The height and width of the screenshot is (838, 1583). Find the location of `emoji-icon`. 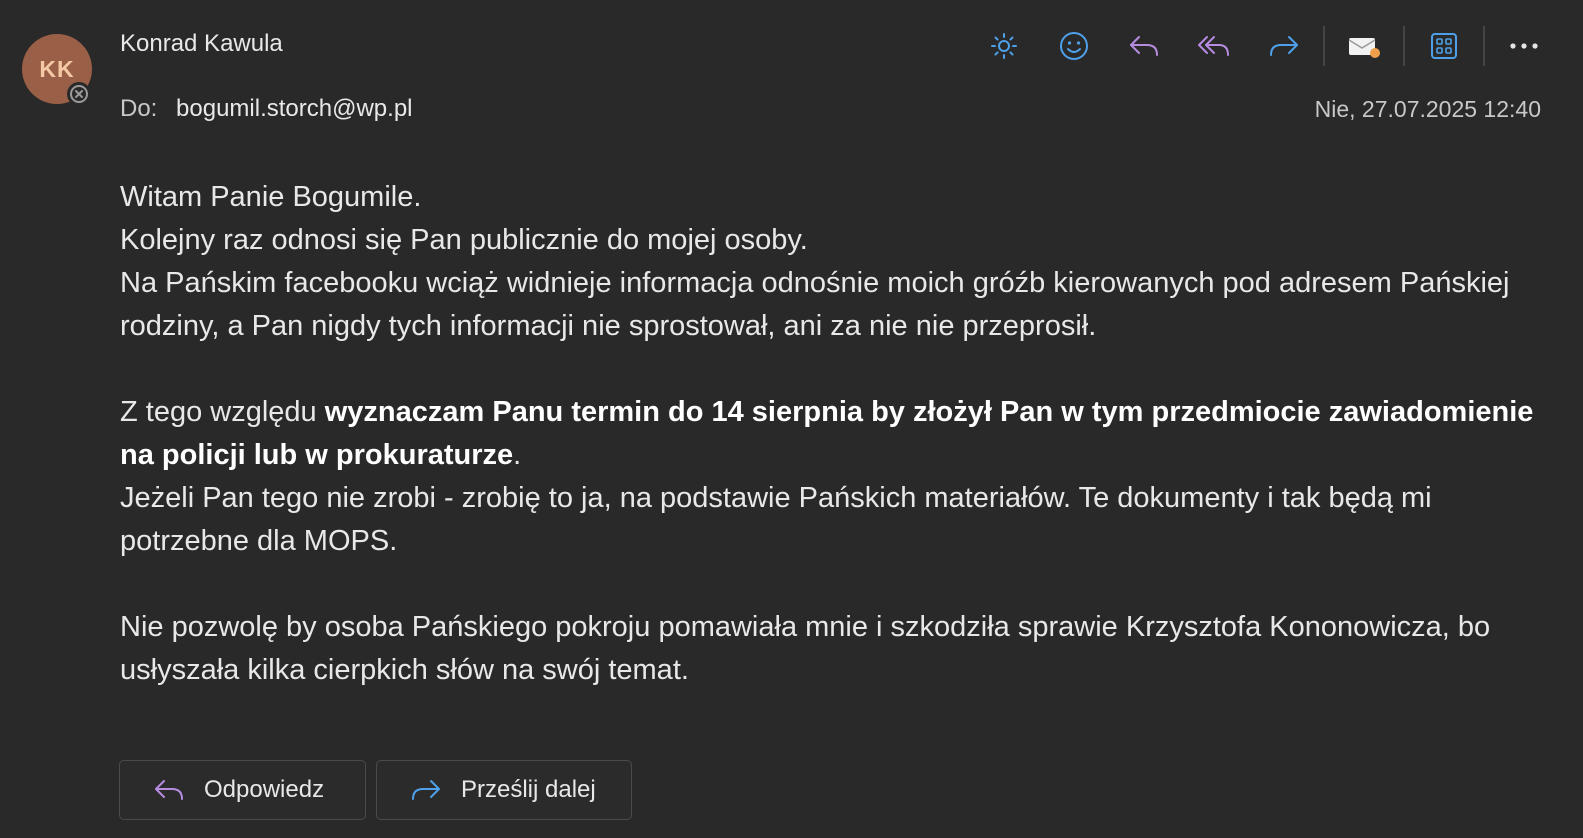

emoji-icon is located at coordinates (1074, 46).